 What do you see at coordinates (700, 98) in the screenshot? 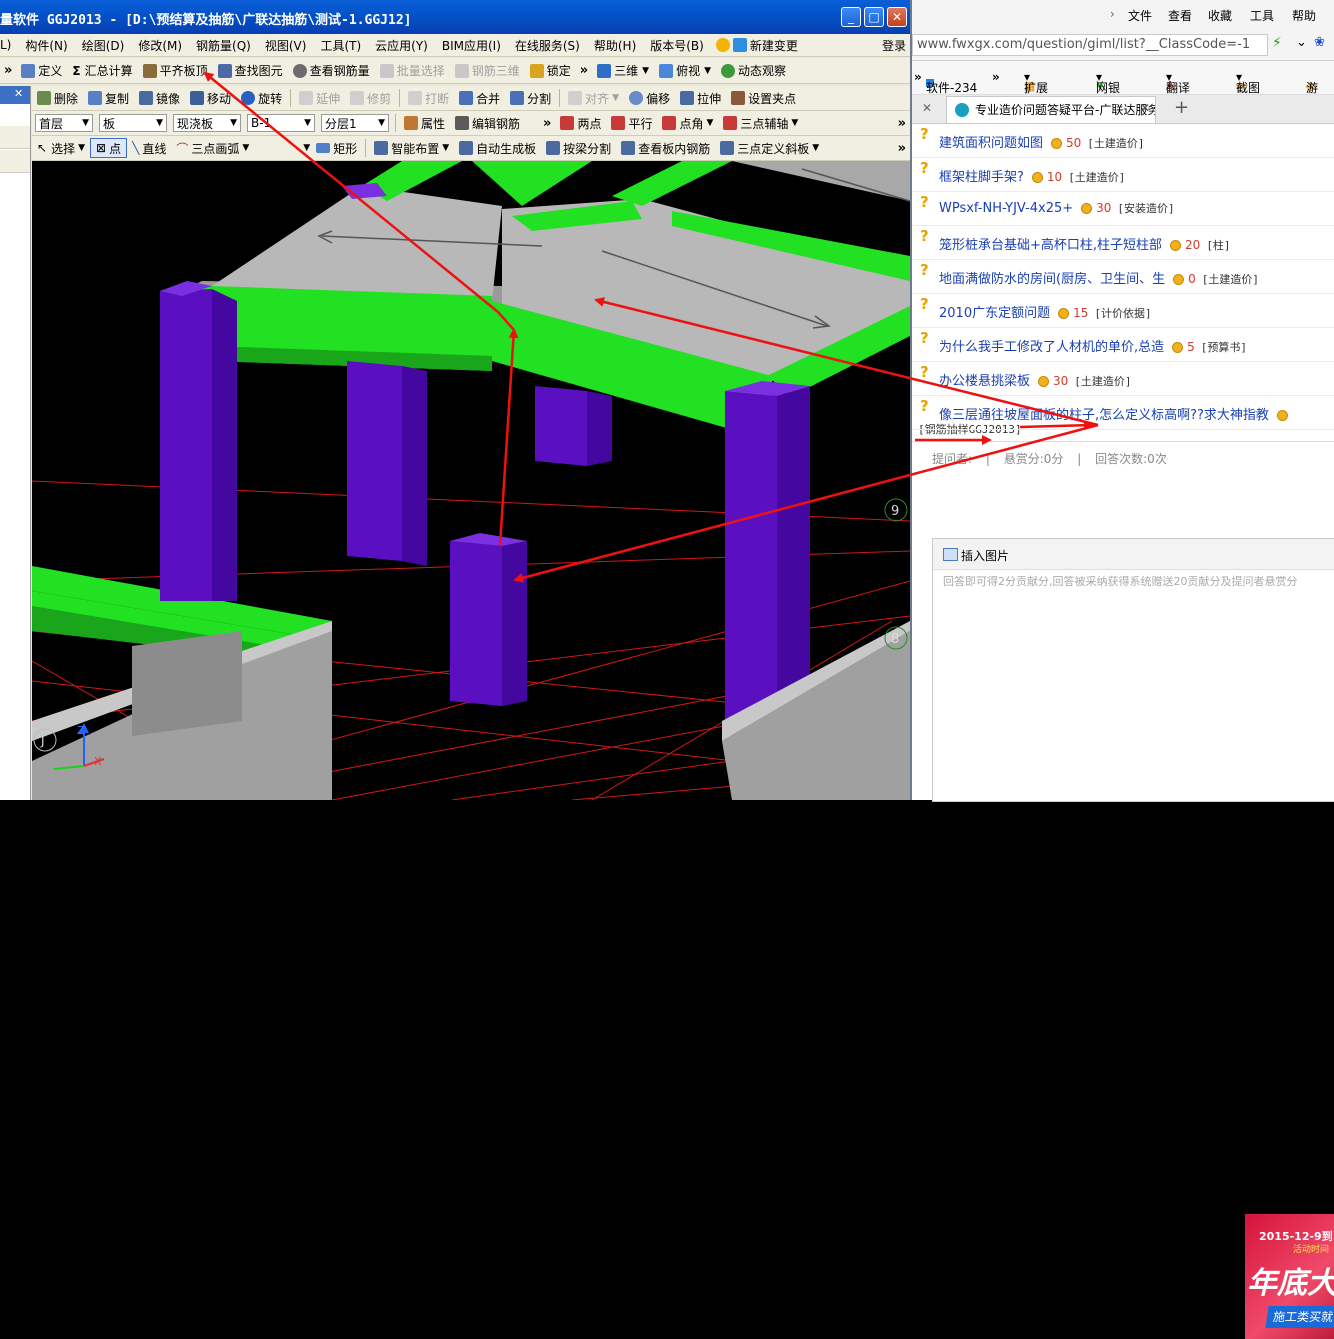
I see `stretch-button: 拉伸` at bounding box center [700, 98].